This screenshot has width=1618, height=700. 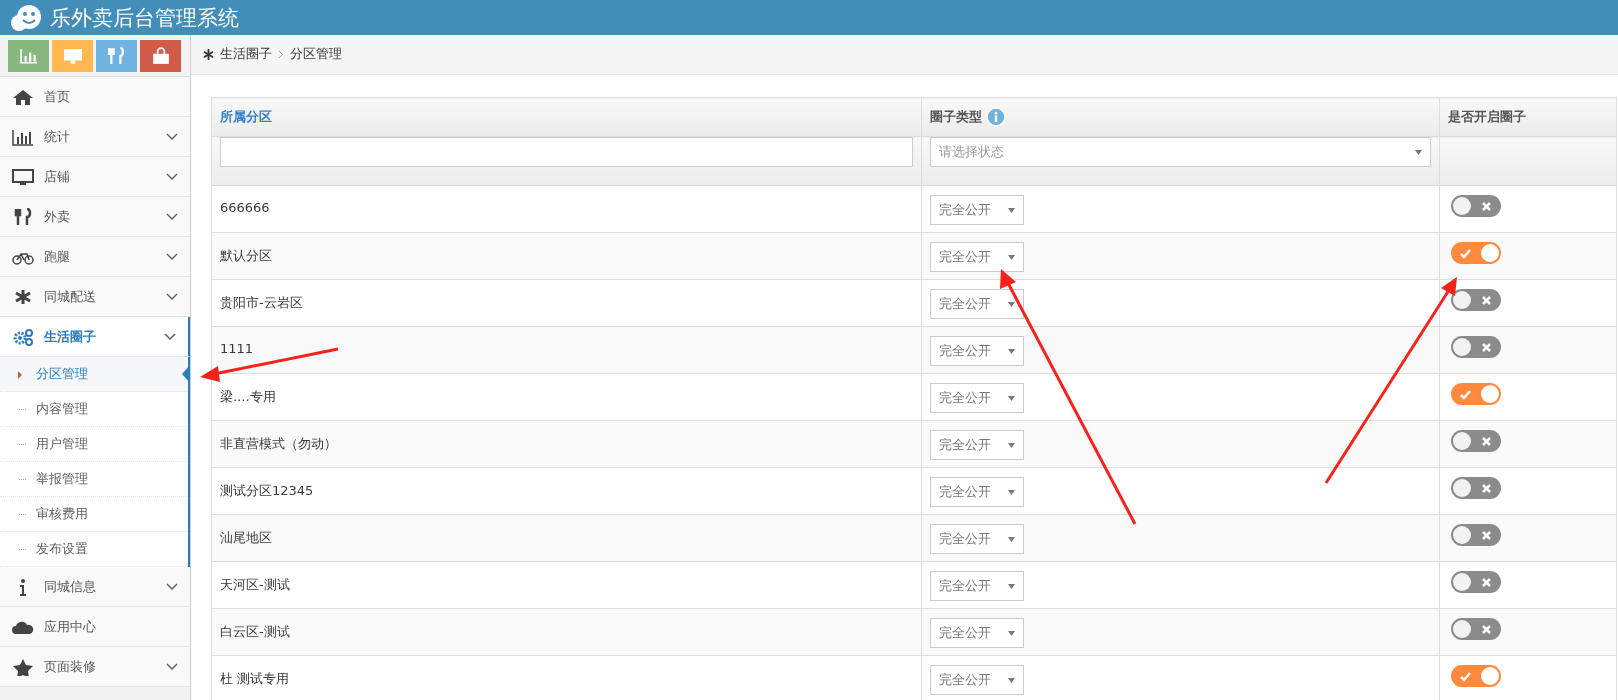 I want to click on submenu-item: 用户管理, so click(x=94, y=444).